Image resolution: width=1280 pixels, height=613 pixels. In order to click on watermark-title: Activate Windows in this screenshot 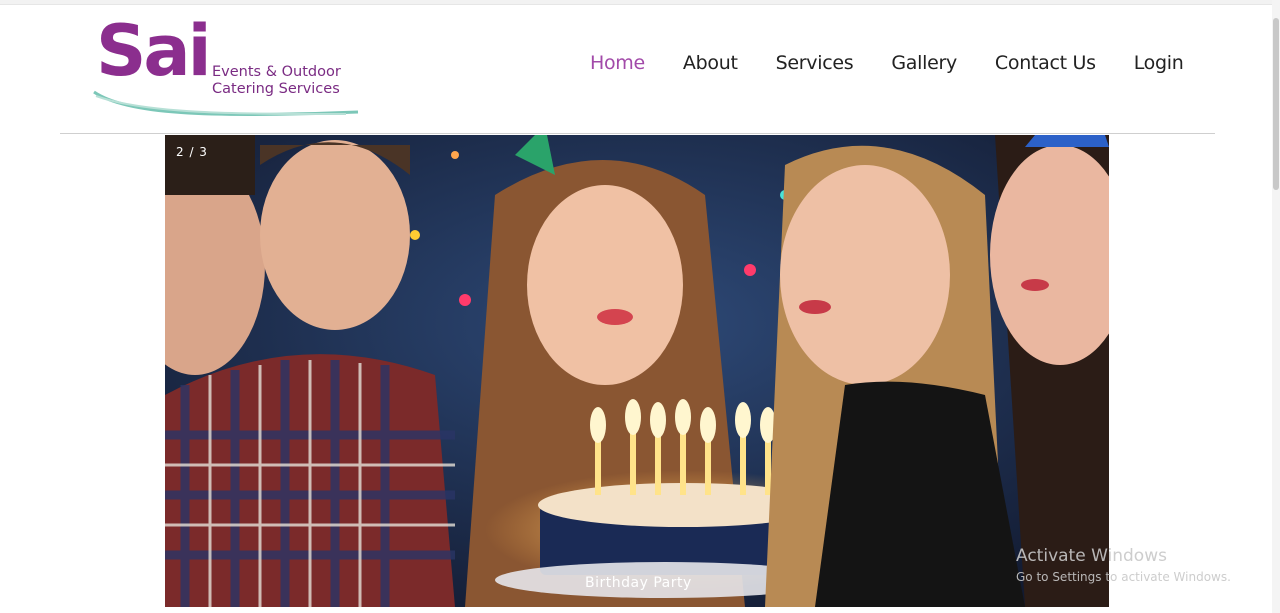, I will do `click(1091, 556)`.